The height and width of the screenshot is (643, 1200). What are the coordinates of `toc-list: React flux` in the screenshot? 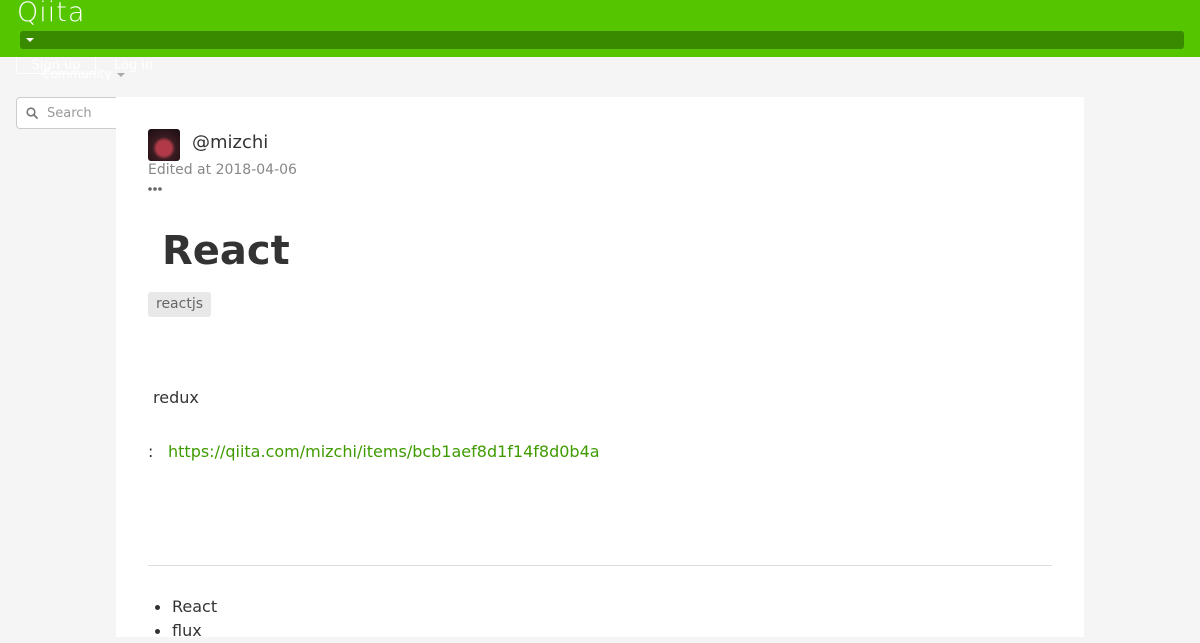 It's located at (182, 619).